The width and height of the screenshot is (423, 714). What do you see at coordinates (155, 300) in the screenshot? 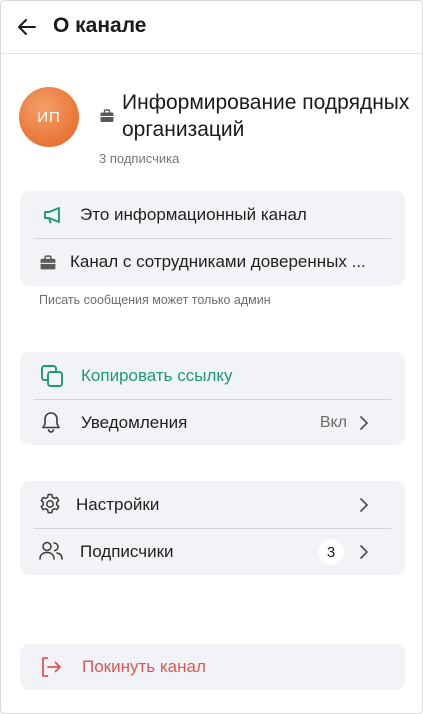
I see `admin-only-hint: Писать сообщения может только админ` at bounding box center [155, 300].